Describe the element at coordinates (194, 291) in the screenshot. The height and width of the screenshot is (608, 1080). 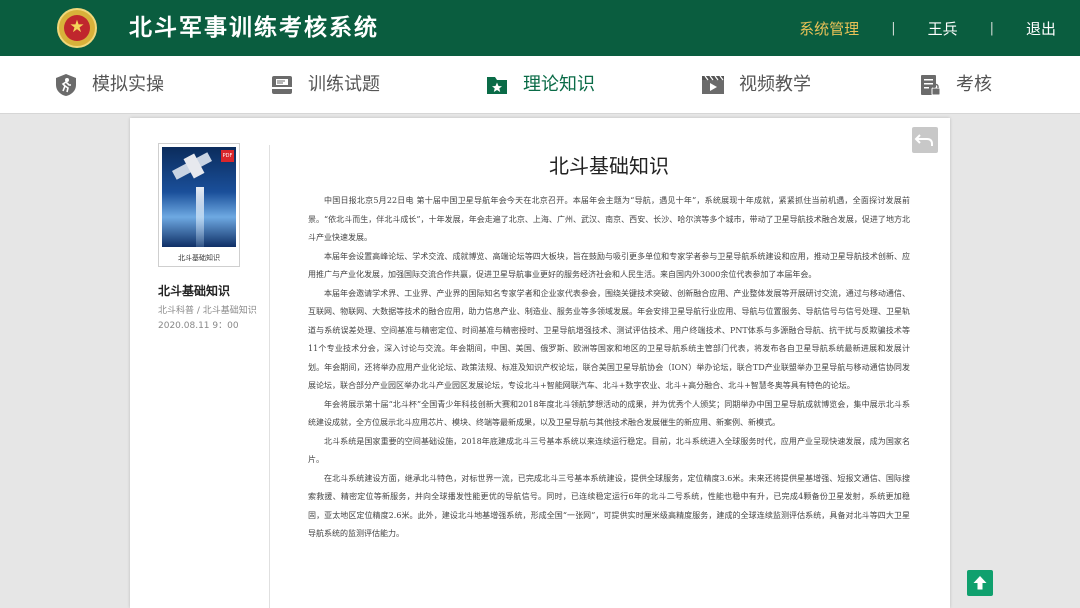
I see `document-title: 北斗基础知识` at that location.